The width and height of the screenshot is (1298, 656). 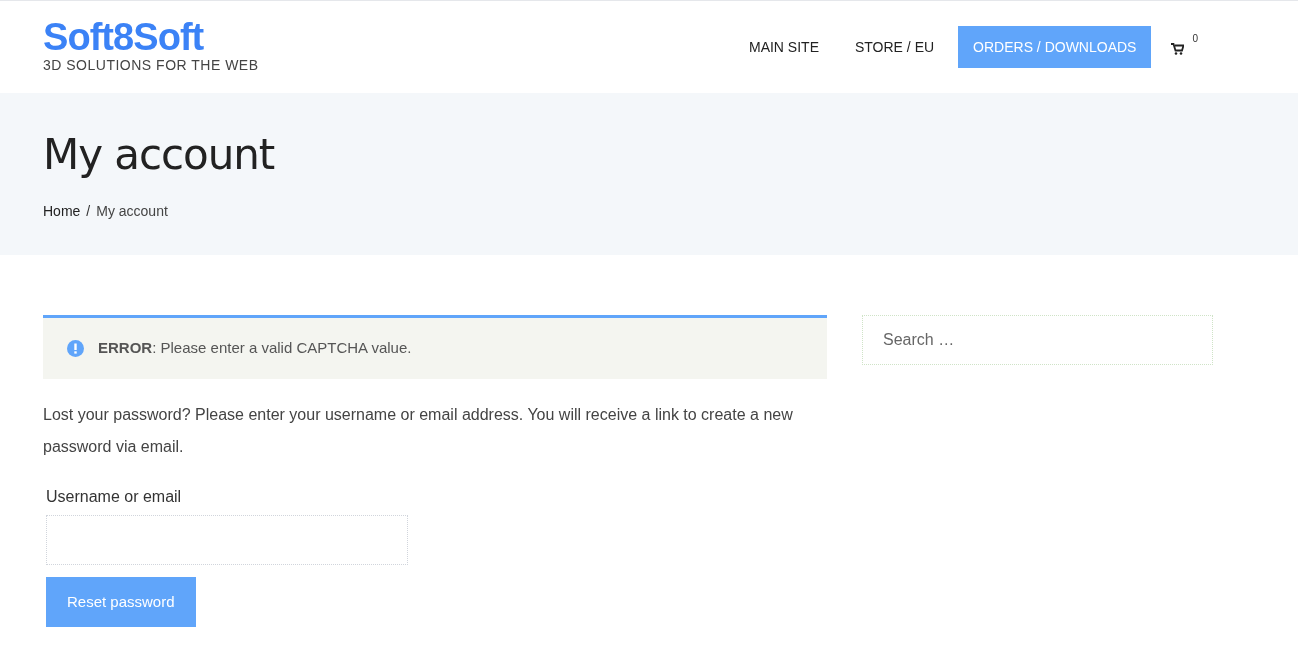 I want to click on cart-icon, so click(x=1178, y=49).